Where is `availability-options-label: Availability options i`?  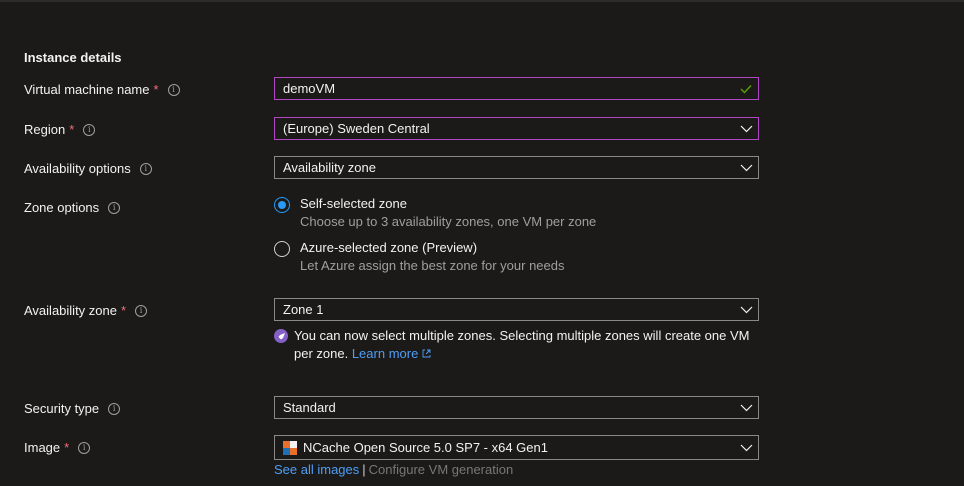
availability-options-label: Availability options i is located at coordinates (88, 168).